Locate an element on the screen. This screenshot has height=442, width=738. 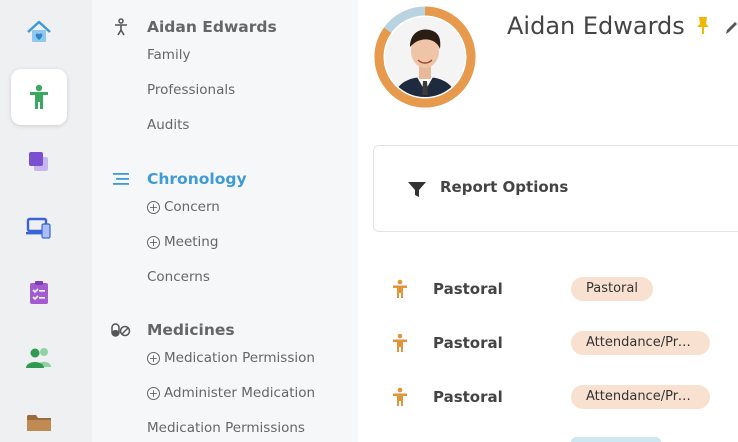
icon-rail is located at coordinates (46, 221).